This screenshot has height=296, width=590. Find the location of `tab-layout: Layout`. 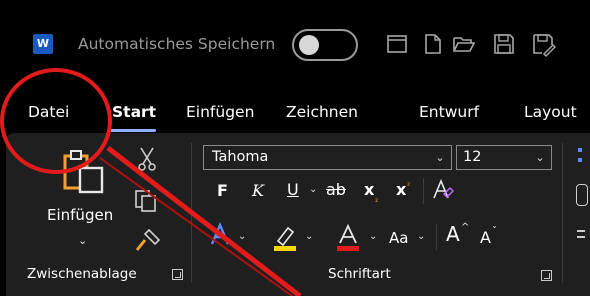

tab-layout: Layout is located at coordinates (550, 112).